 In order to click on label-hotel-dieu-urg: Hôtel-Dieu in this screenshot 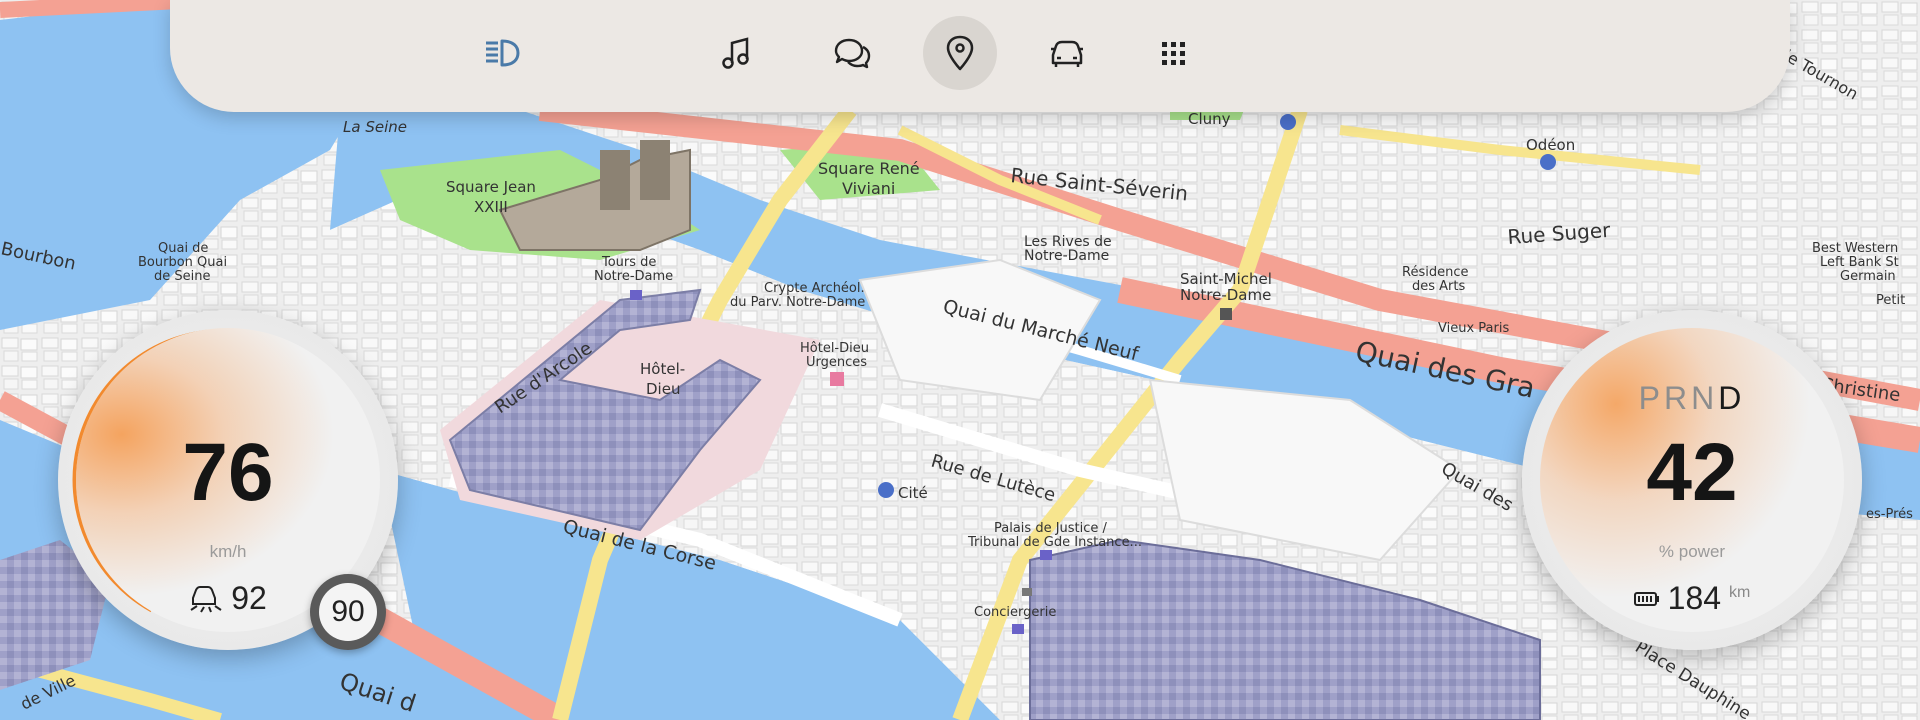, I will do `click(834, 348)`.